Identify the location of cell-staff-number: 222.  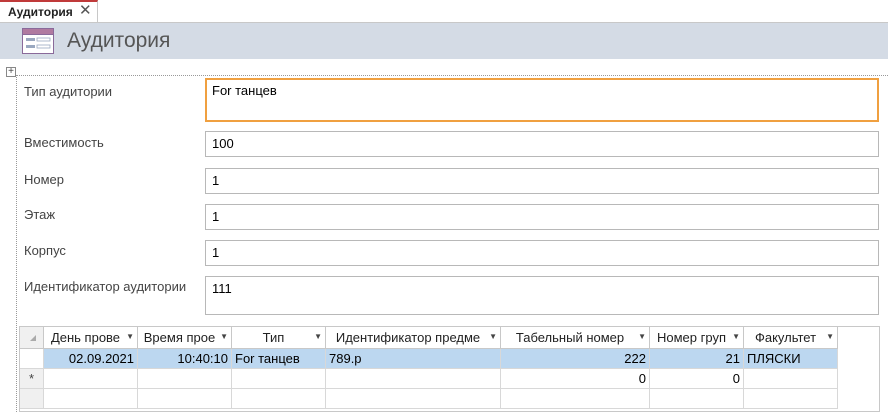
(575, 358).